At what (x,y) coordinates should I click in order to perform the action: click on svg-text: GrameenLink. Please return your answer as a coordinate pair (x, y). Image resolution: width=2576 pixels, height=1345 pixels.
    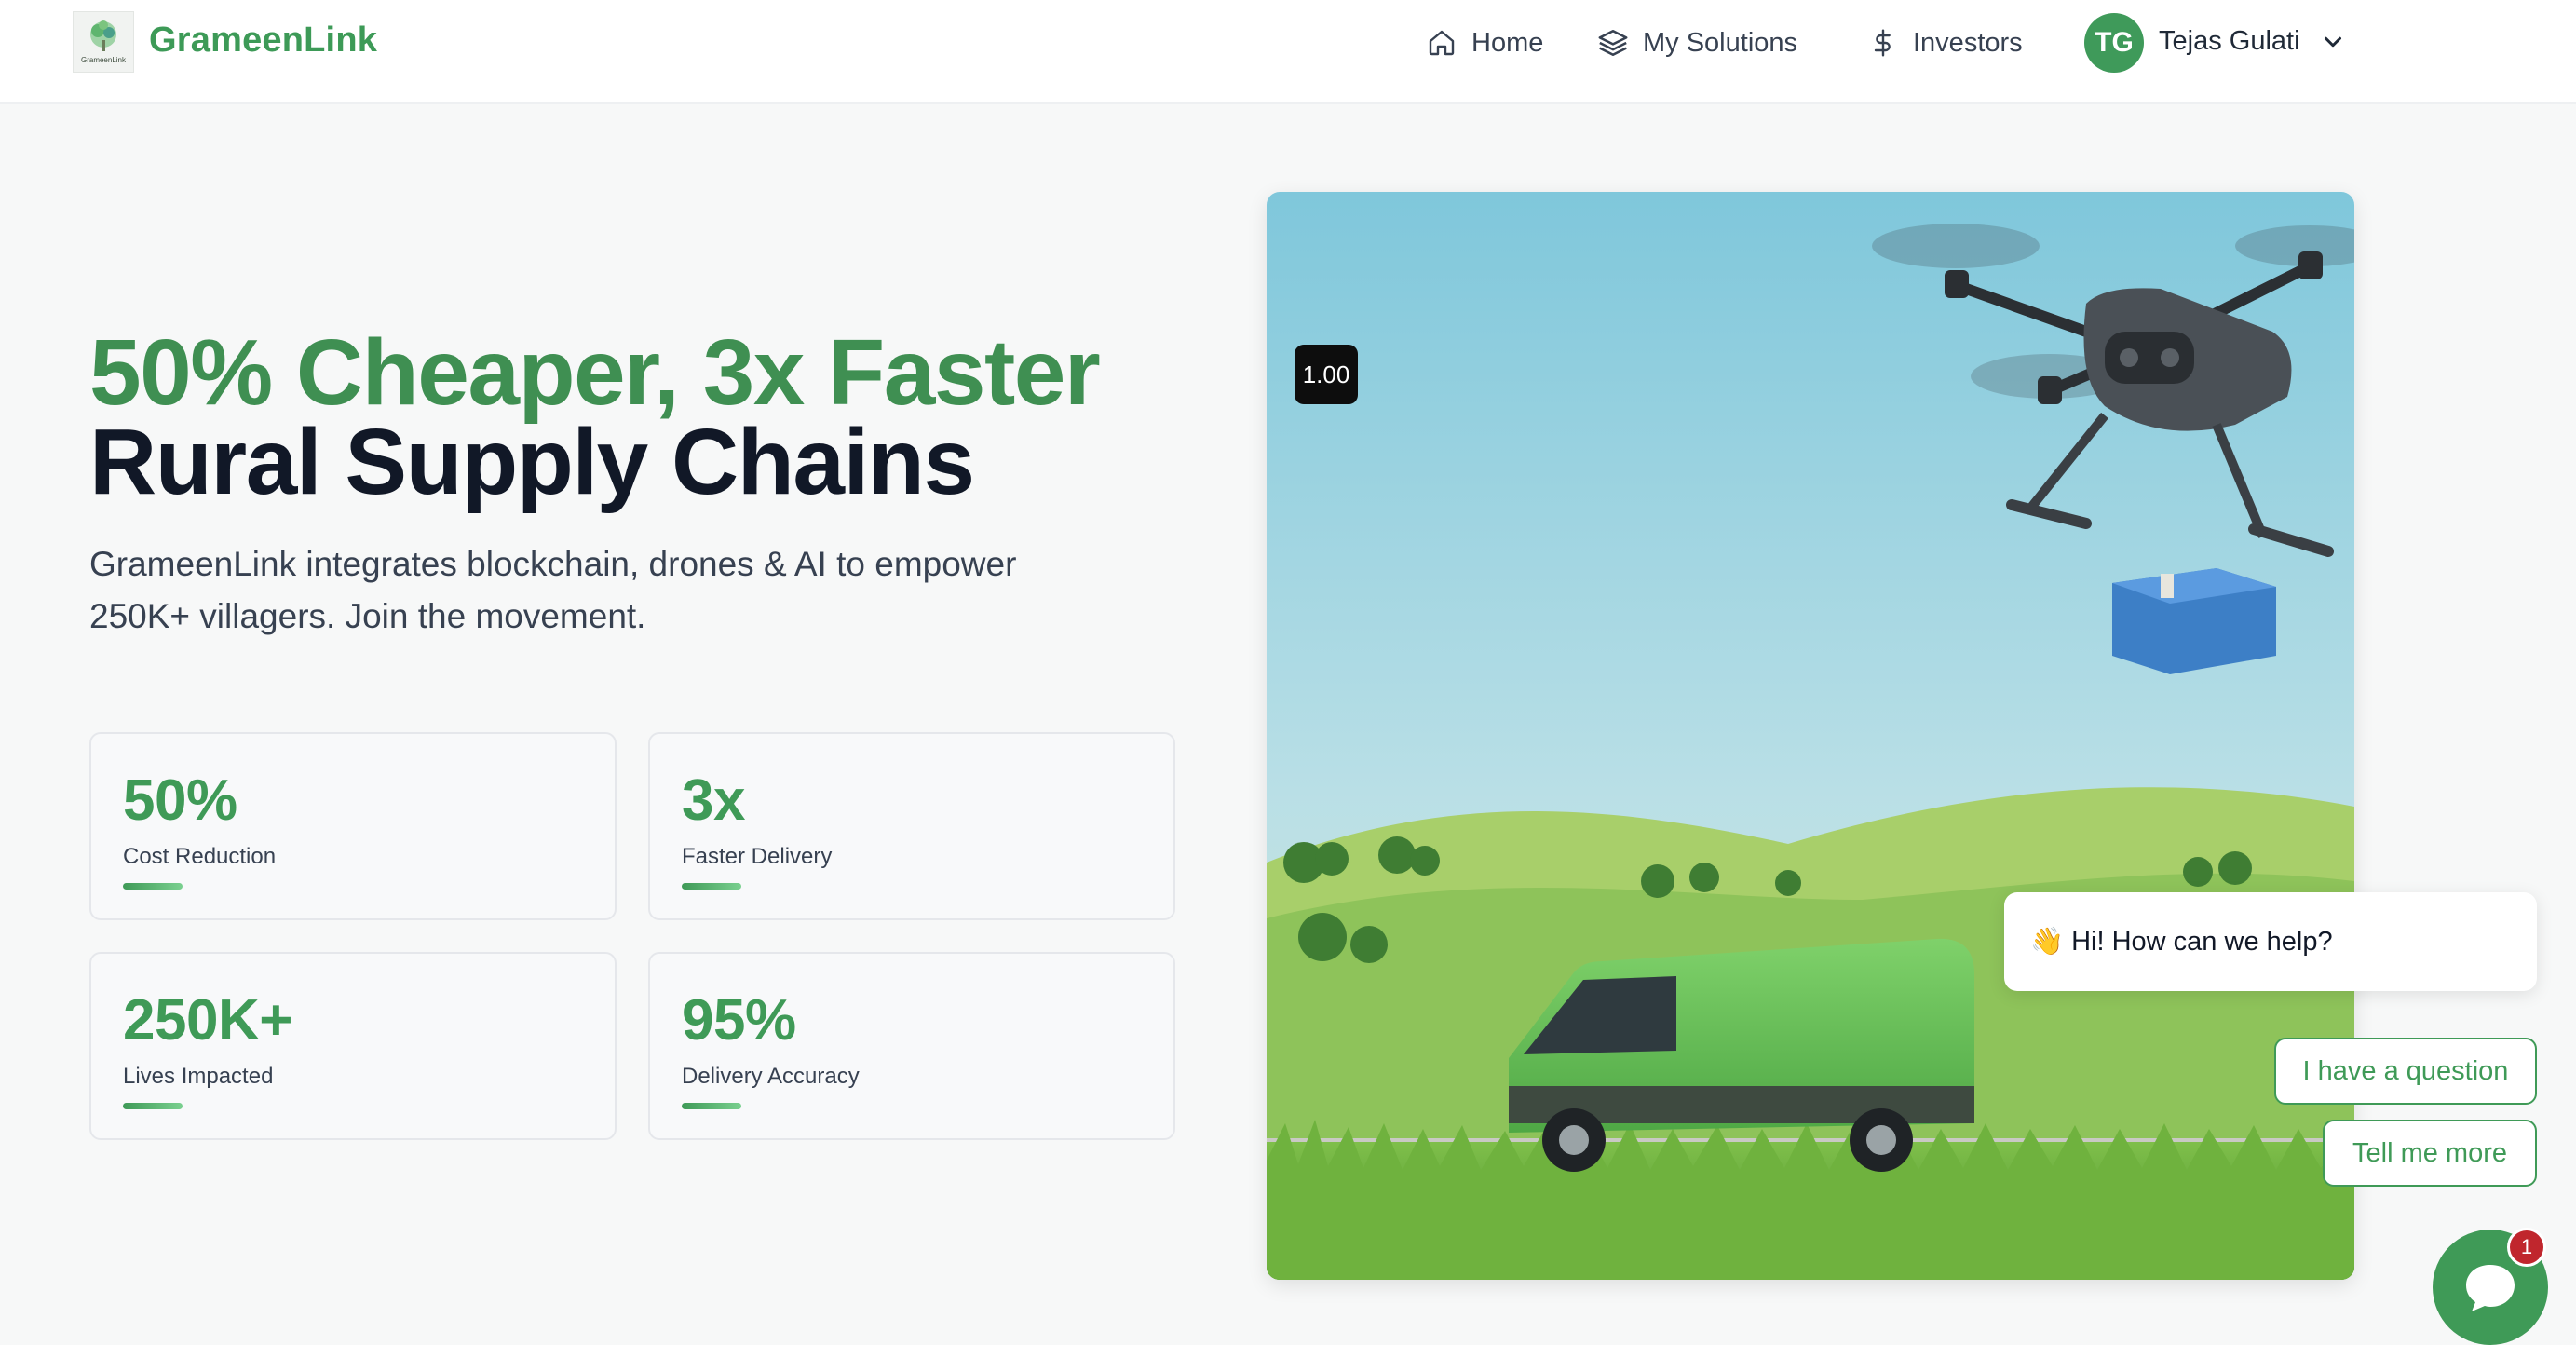
    Looking at the image, I should click on (104, 60).